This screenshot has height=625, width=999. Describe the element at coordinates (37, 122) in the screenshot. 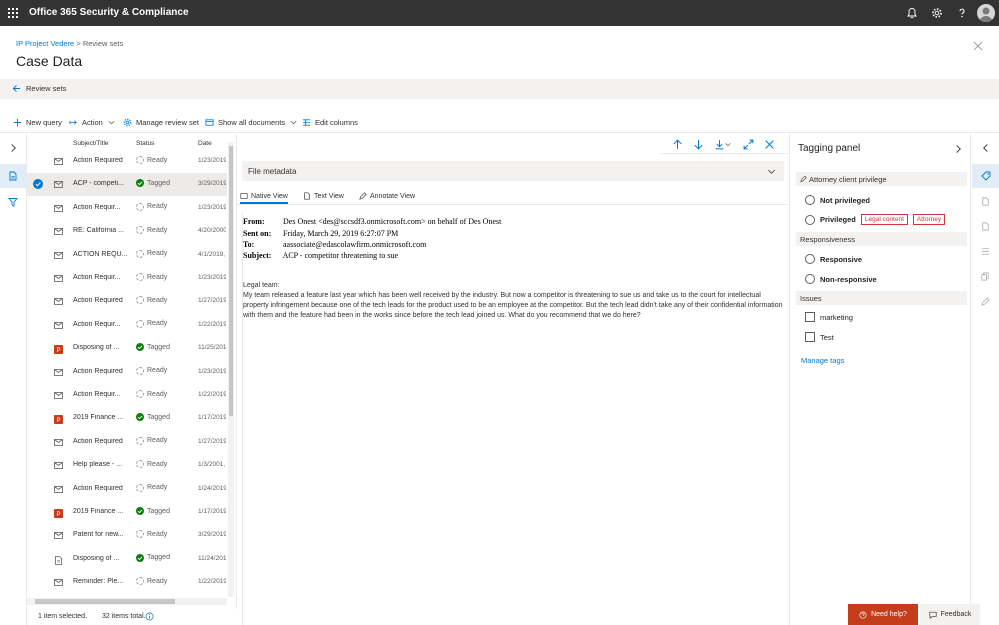

I see `new-query-button: New query` at that location.